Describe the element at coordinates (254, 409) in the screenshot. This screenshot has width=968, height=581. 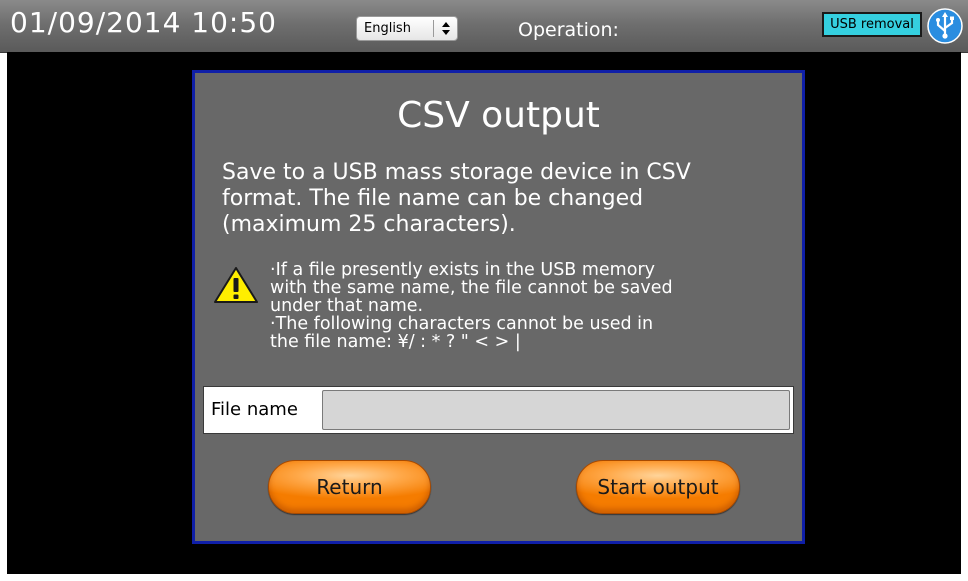
I see `file-name-label: File name` at that location.